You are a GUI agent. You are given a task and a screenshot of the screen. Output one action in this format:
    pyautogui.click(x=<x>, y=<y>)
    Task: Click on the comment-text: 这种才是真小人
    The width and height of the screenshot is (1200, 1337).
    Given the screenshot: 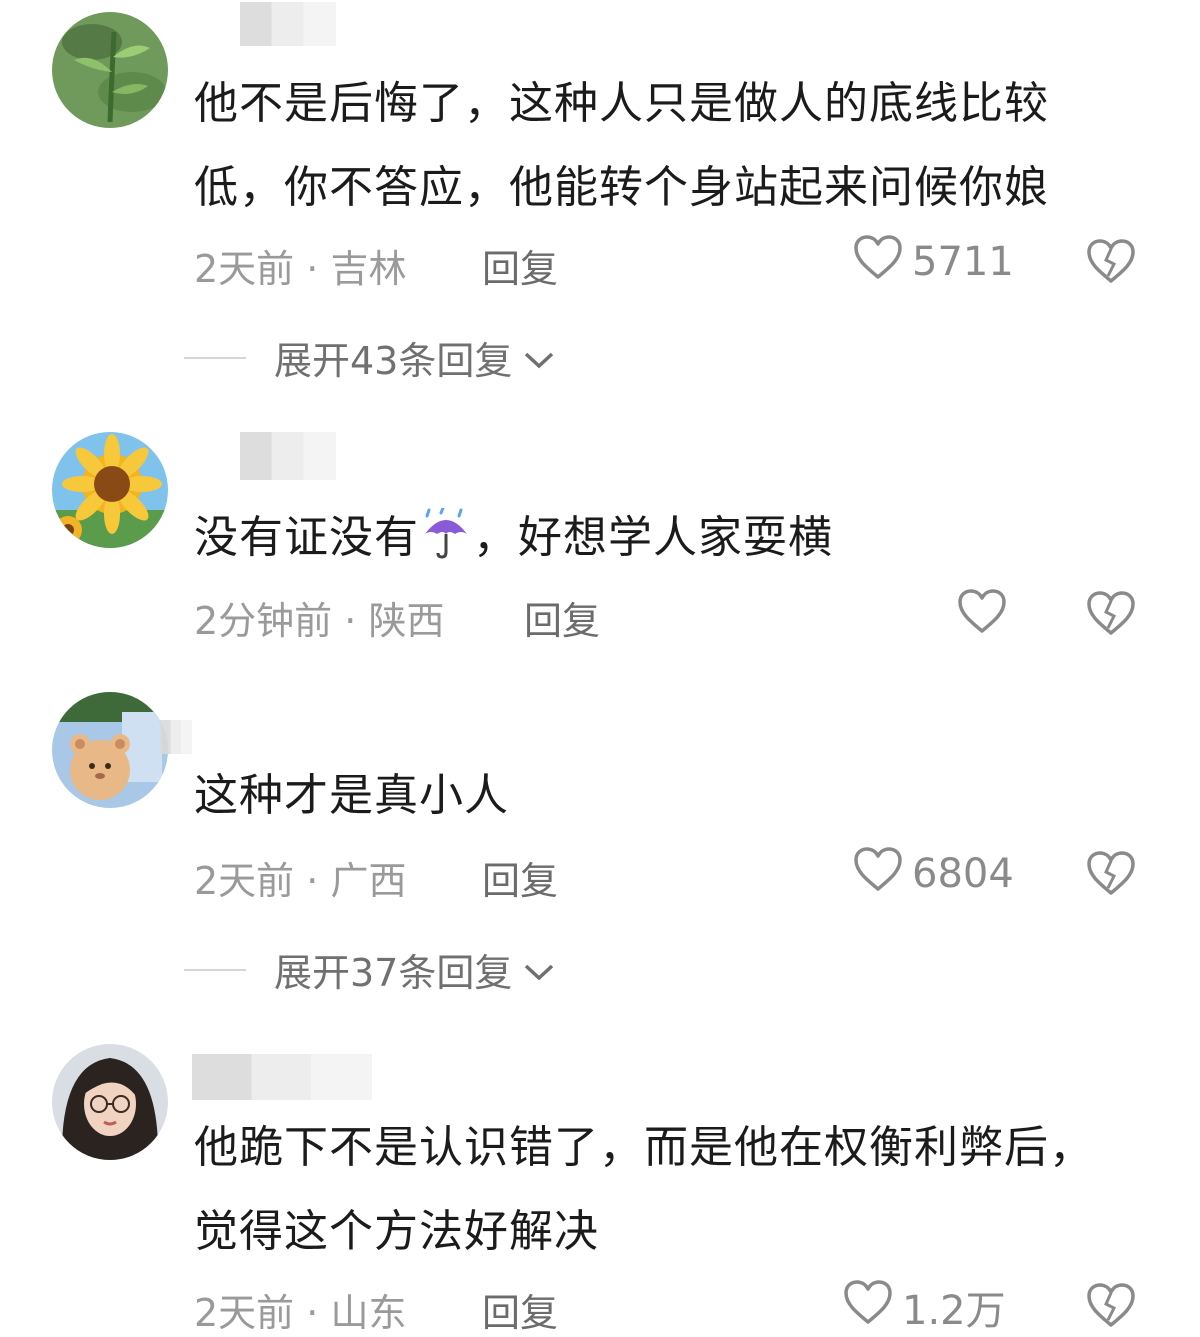 What is the action you would take?
    pyautogui.click(x=351, y=795)
    